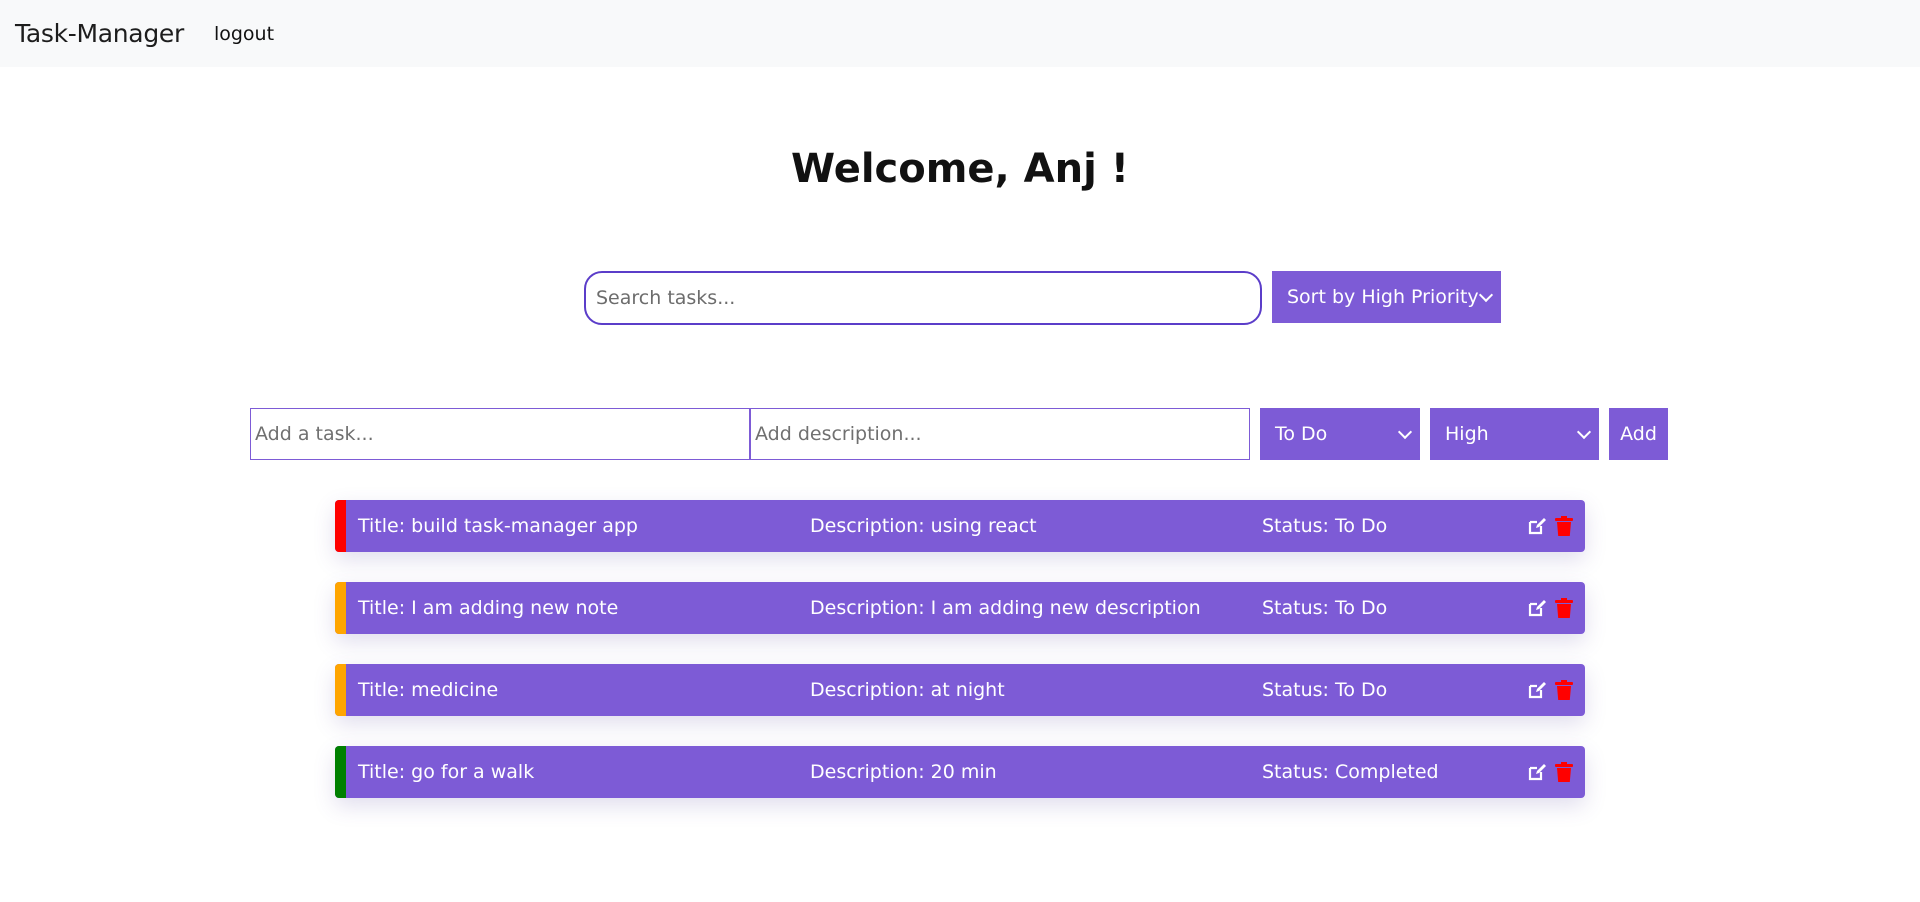 The width and height of the screenshot is (1920, 902). Describe the element at coordinates (488, 608) in the screenshot. I see `task-title: Title: I am adding new note` at that location.